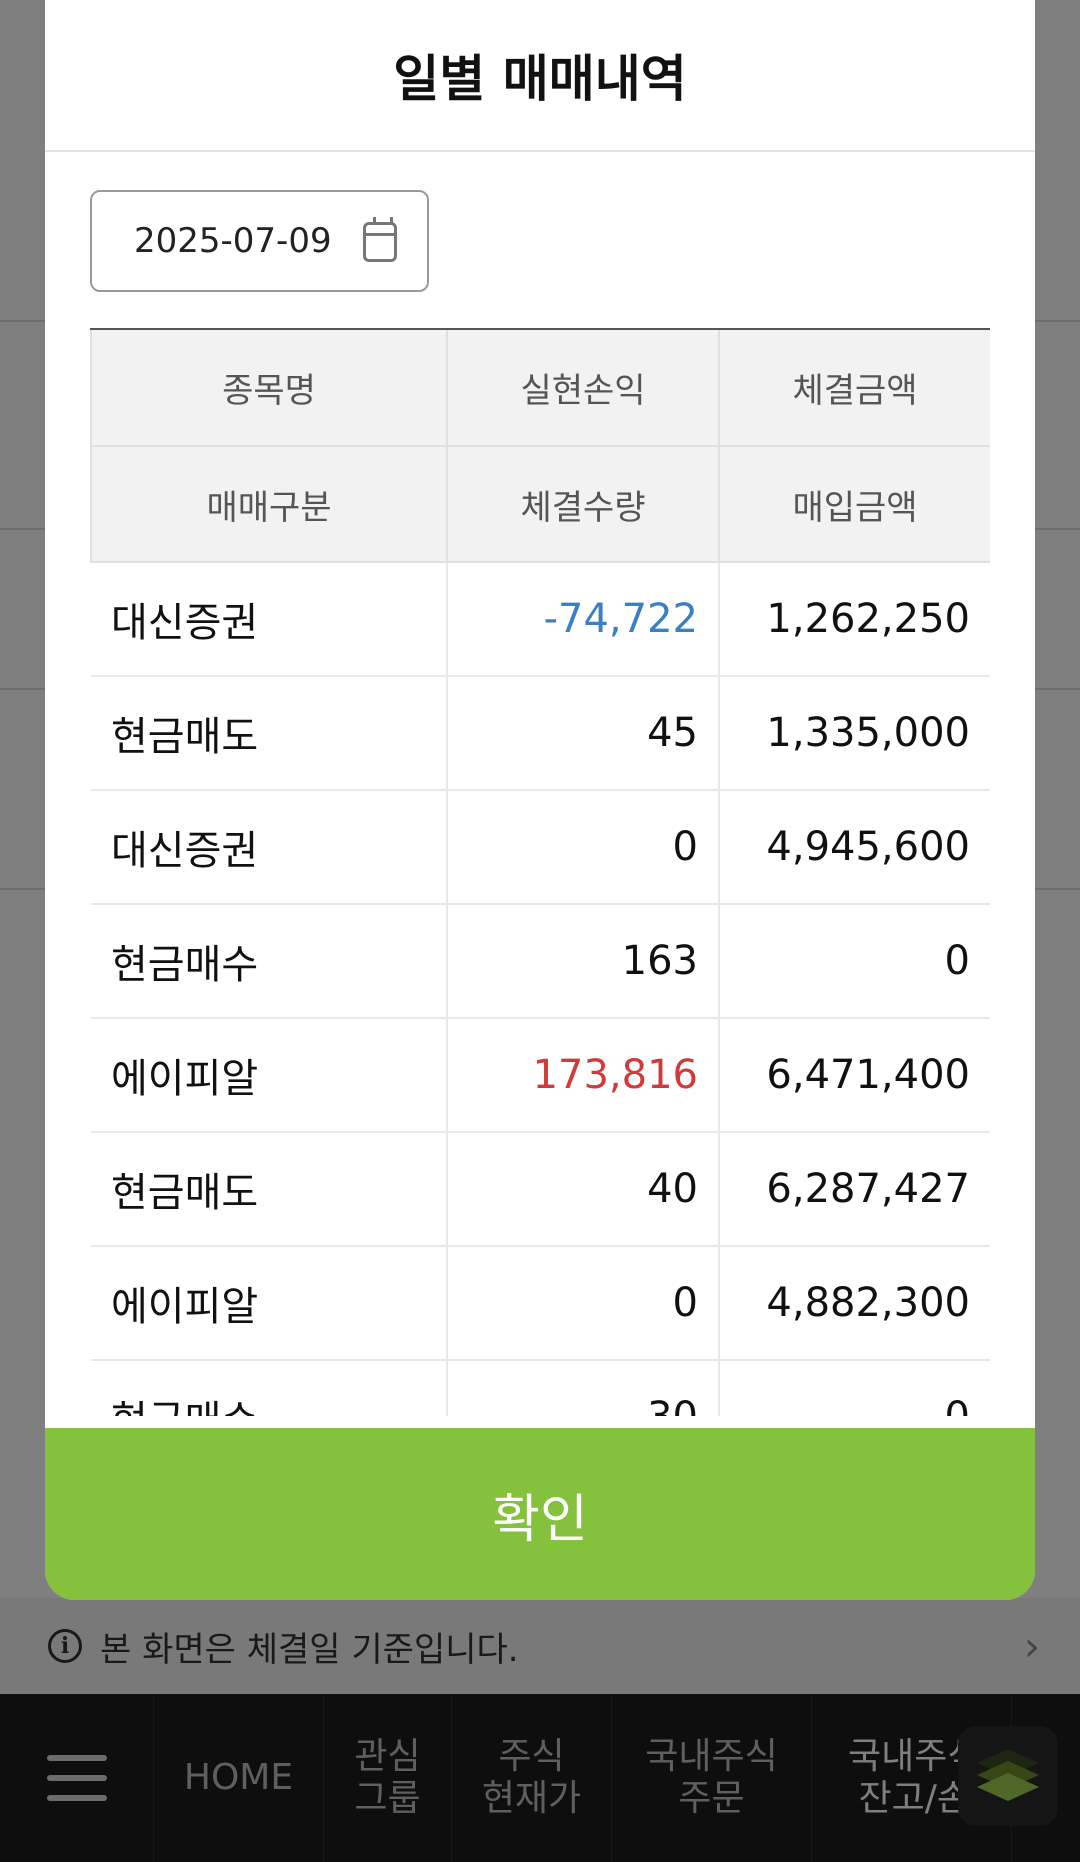 Image resolution: width=1080 pixels, height=1862 pixels. I want to click on table-row: 대신증권 0 4,945,600, so click(540, 847).